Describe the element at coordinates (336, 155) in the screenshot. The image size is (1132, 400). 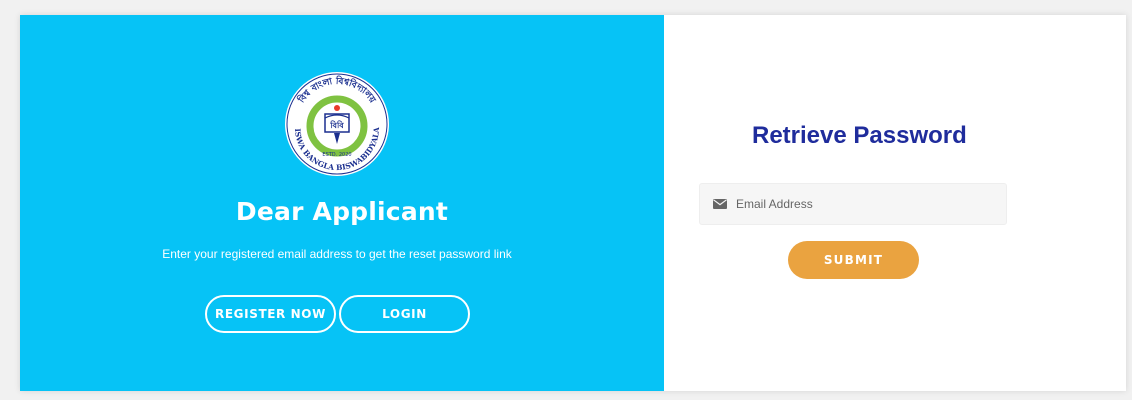
I see `svg-text: ESTD. 2020` at that location.